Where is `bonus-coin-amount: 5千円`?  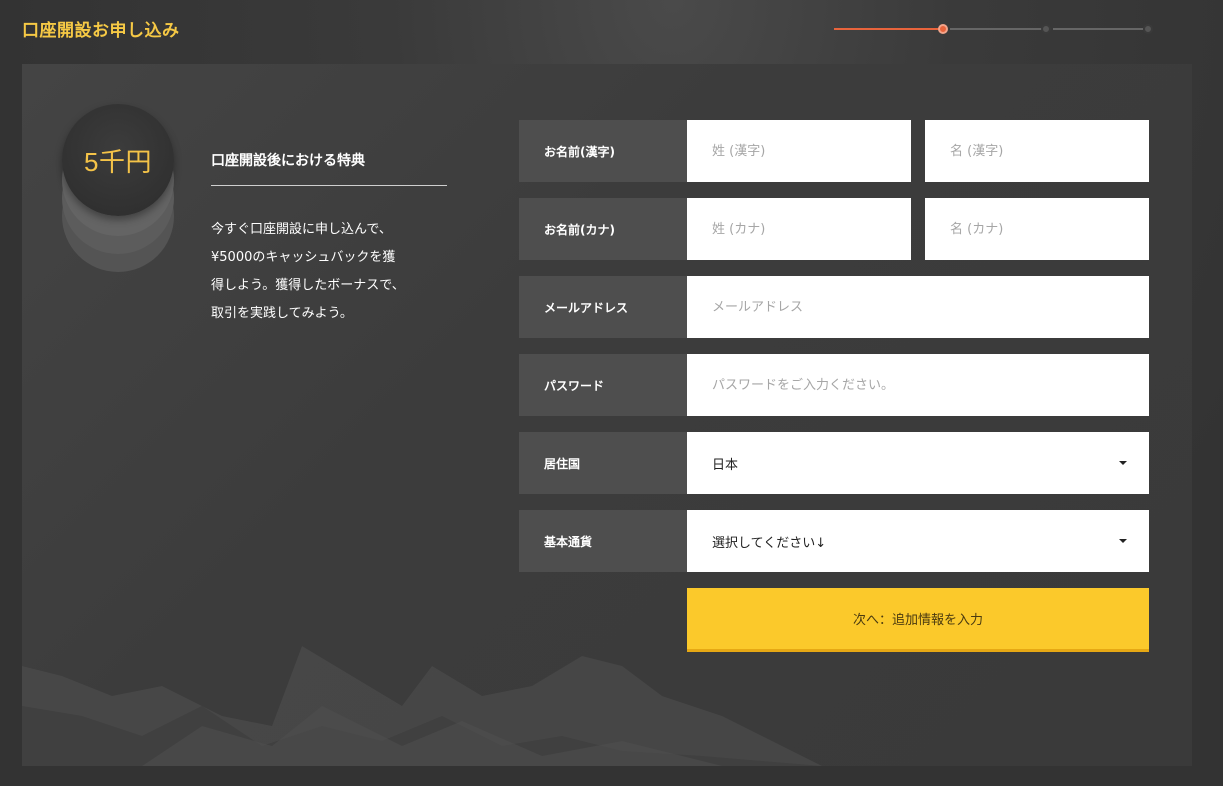
bonus-coin-amount: 5千円 is located at coordinates (118, 160).